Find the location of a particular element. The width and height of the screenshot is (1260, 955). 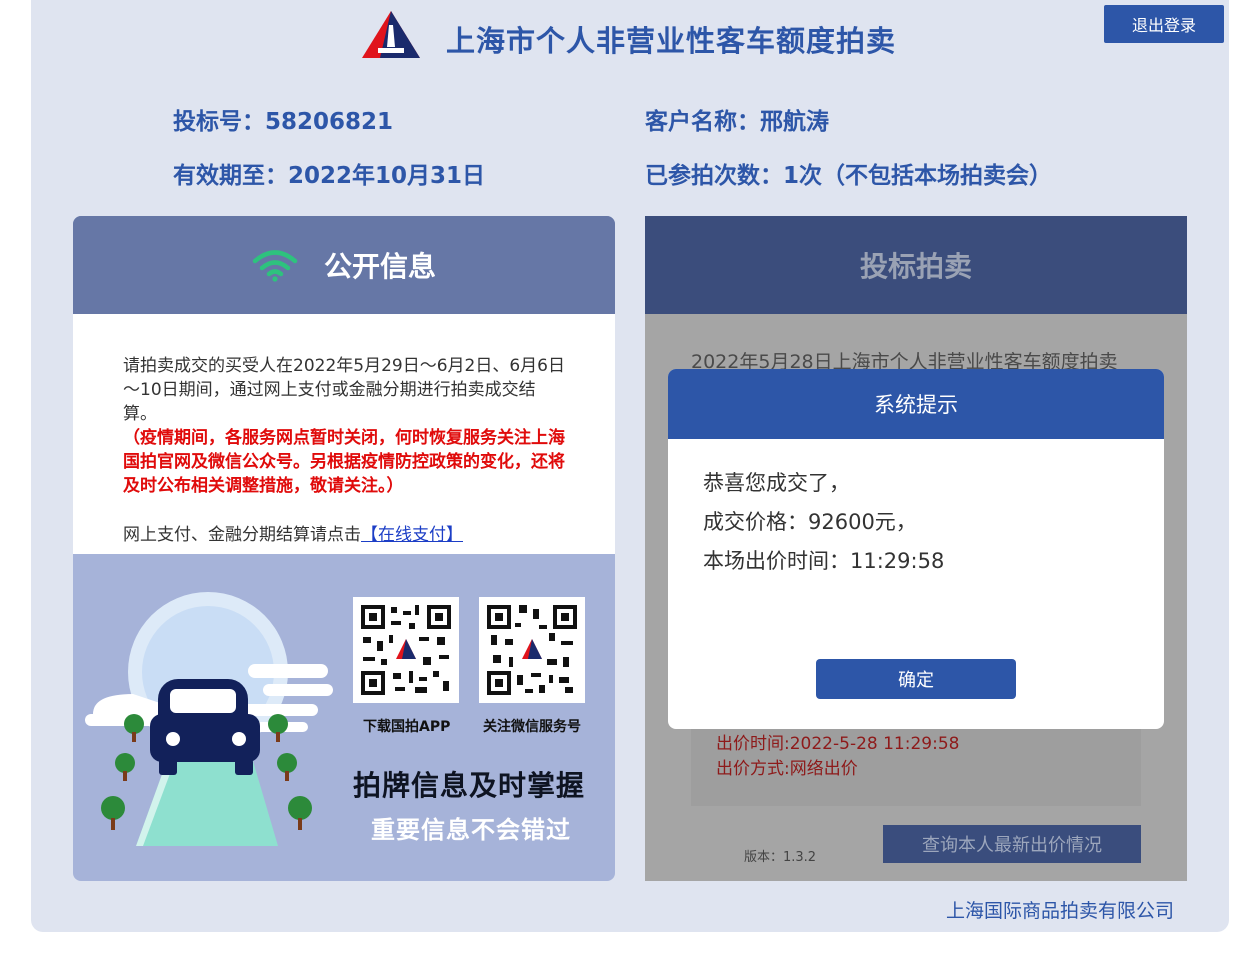

pay-prefix: 网上支付、金融分期结算请点击 is located at coordinates (242, 535).